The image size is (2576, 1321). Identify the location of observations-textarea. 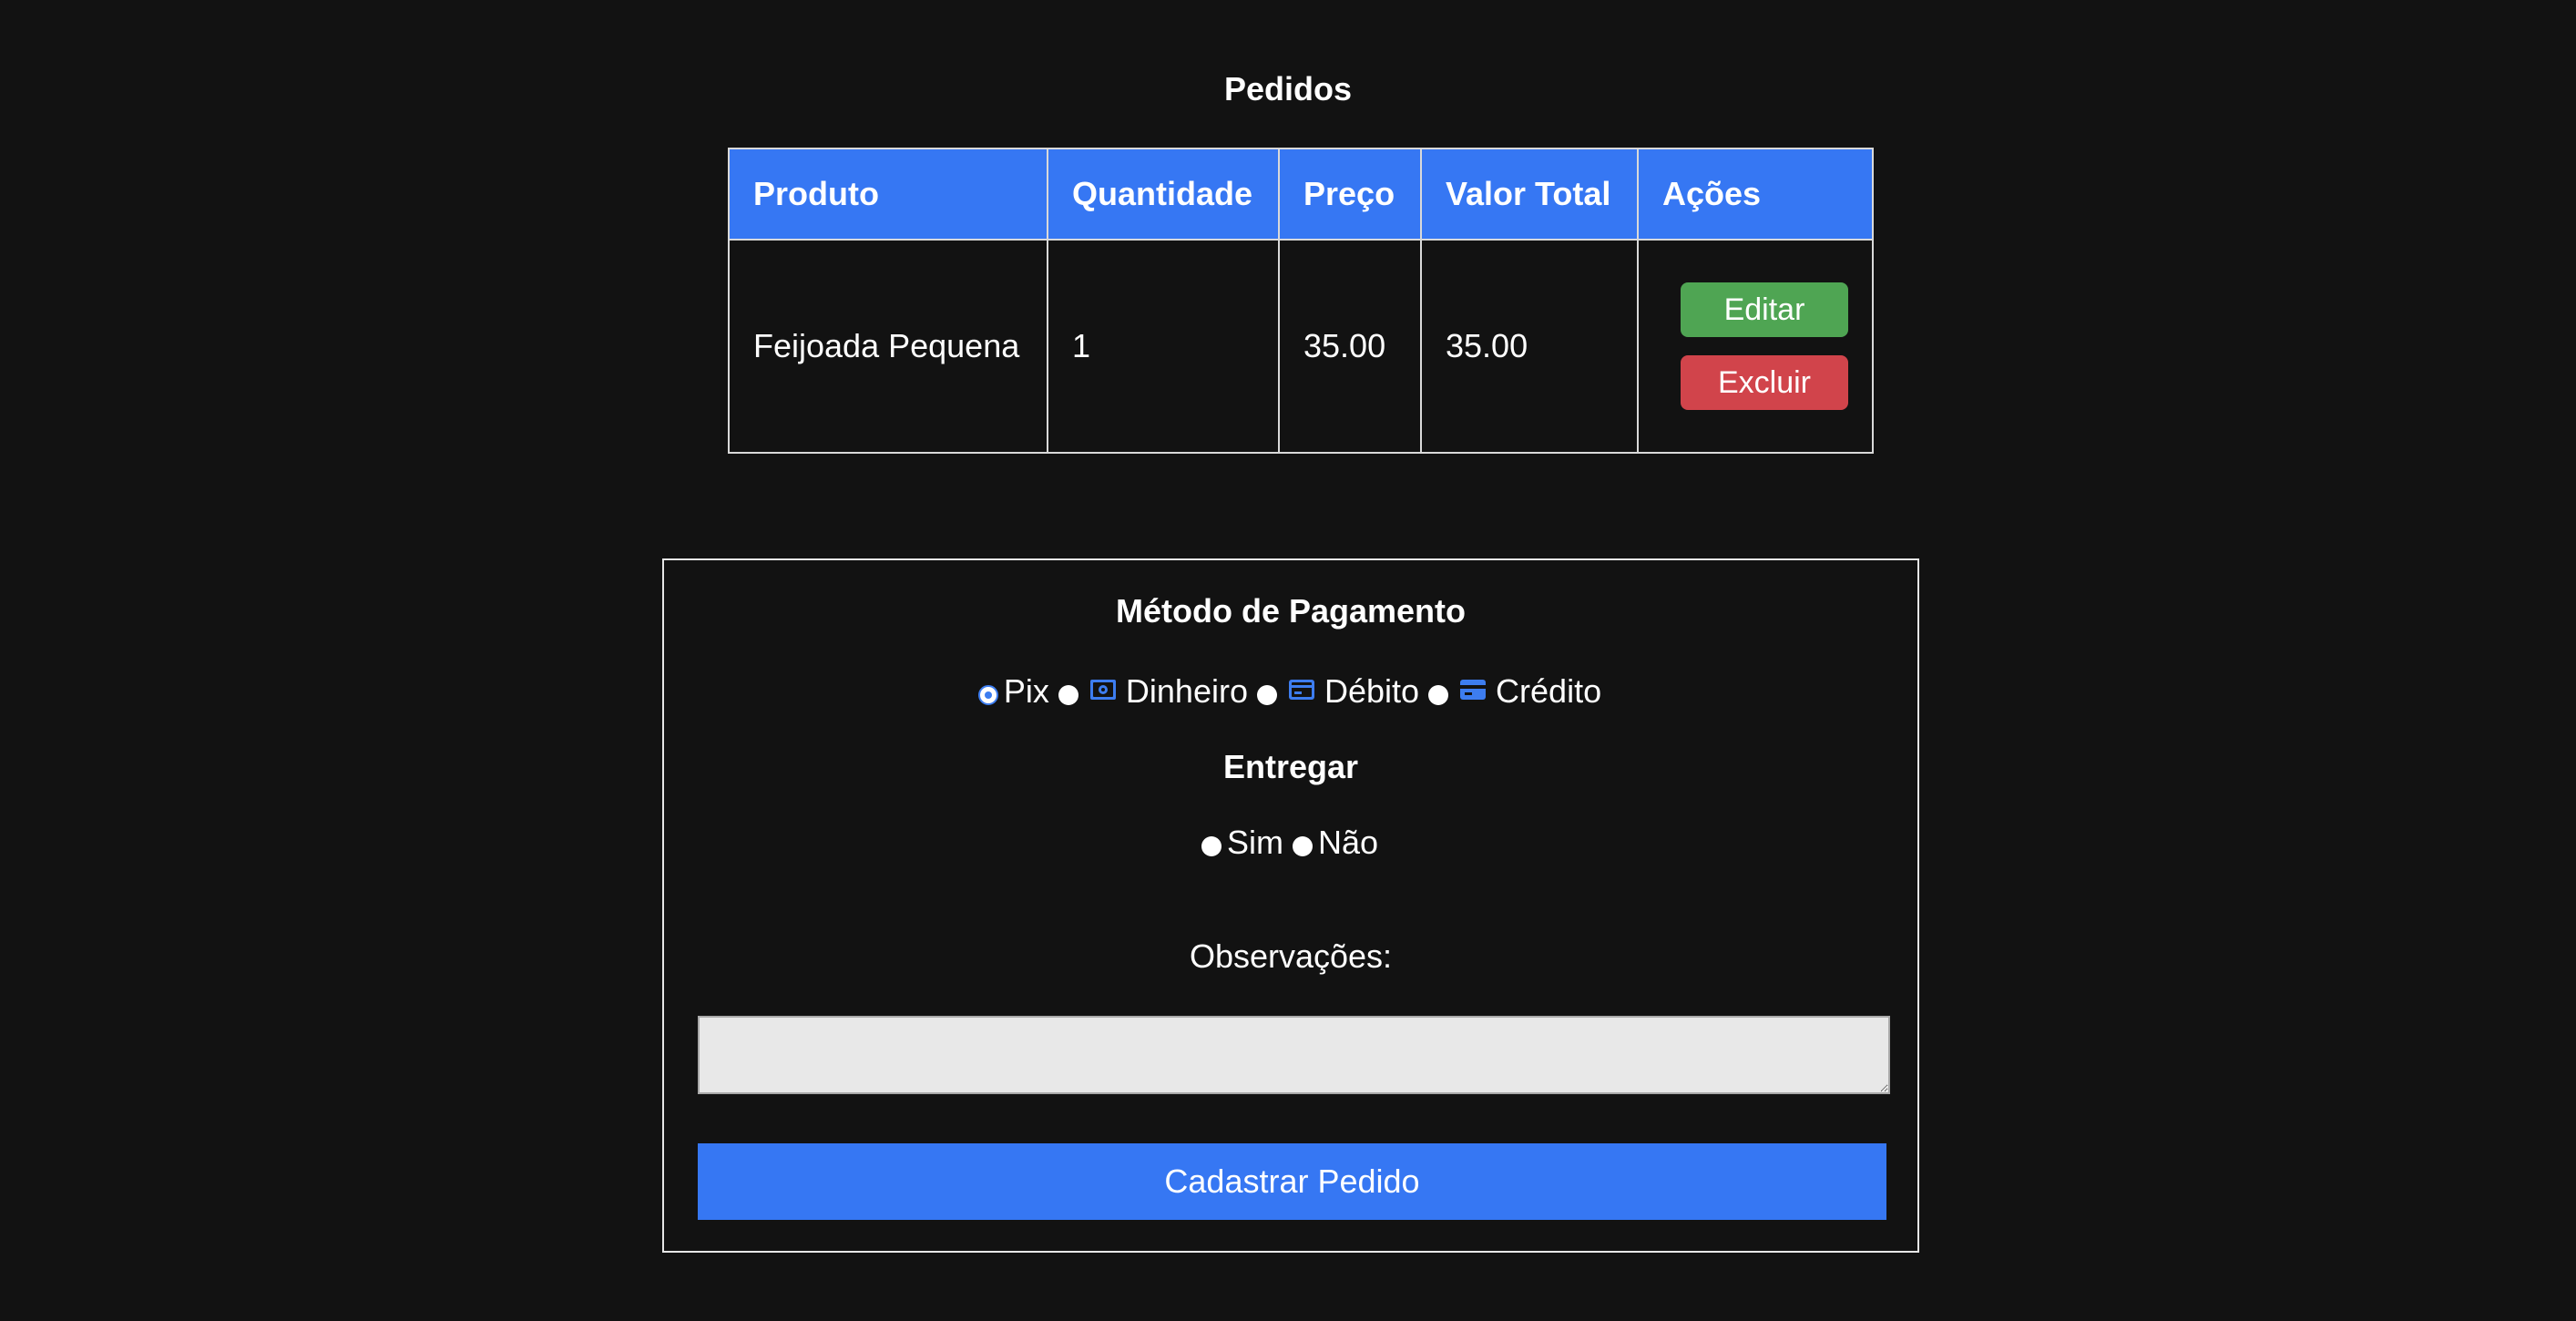
(1294, 1055).